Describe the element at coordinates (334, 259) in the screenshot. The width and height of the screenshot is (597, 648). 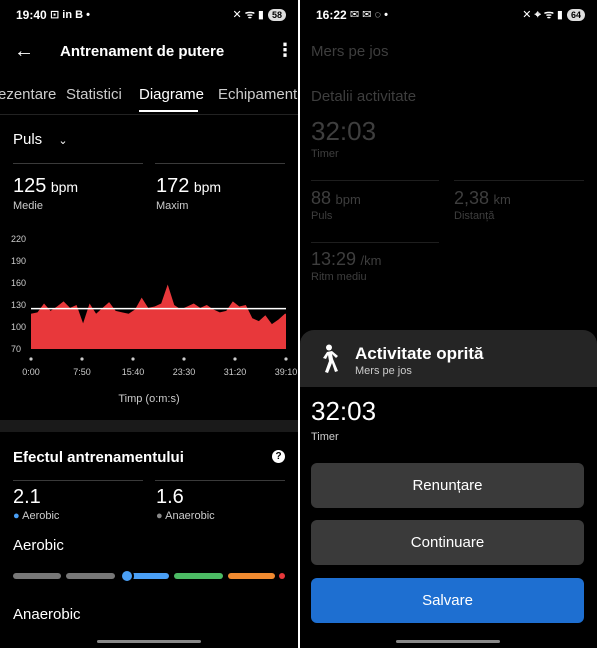
I see `bg-pace-value: 13:29` at that location.